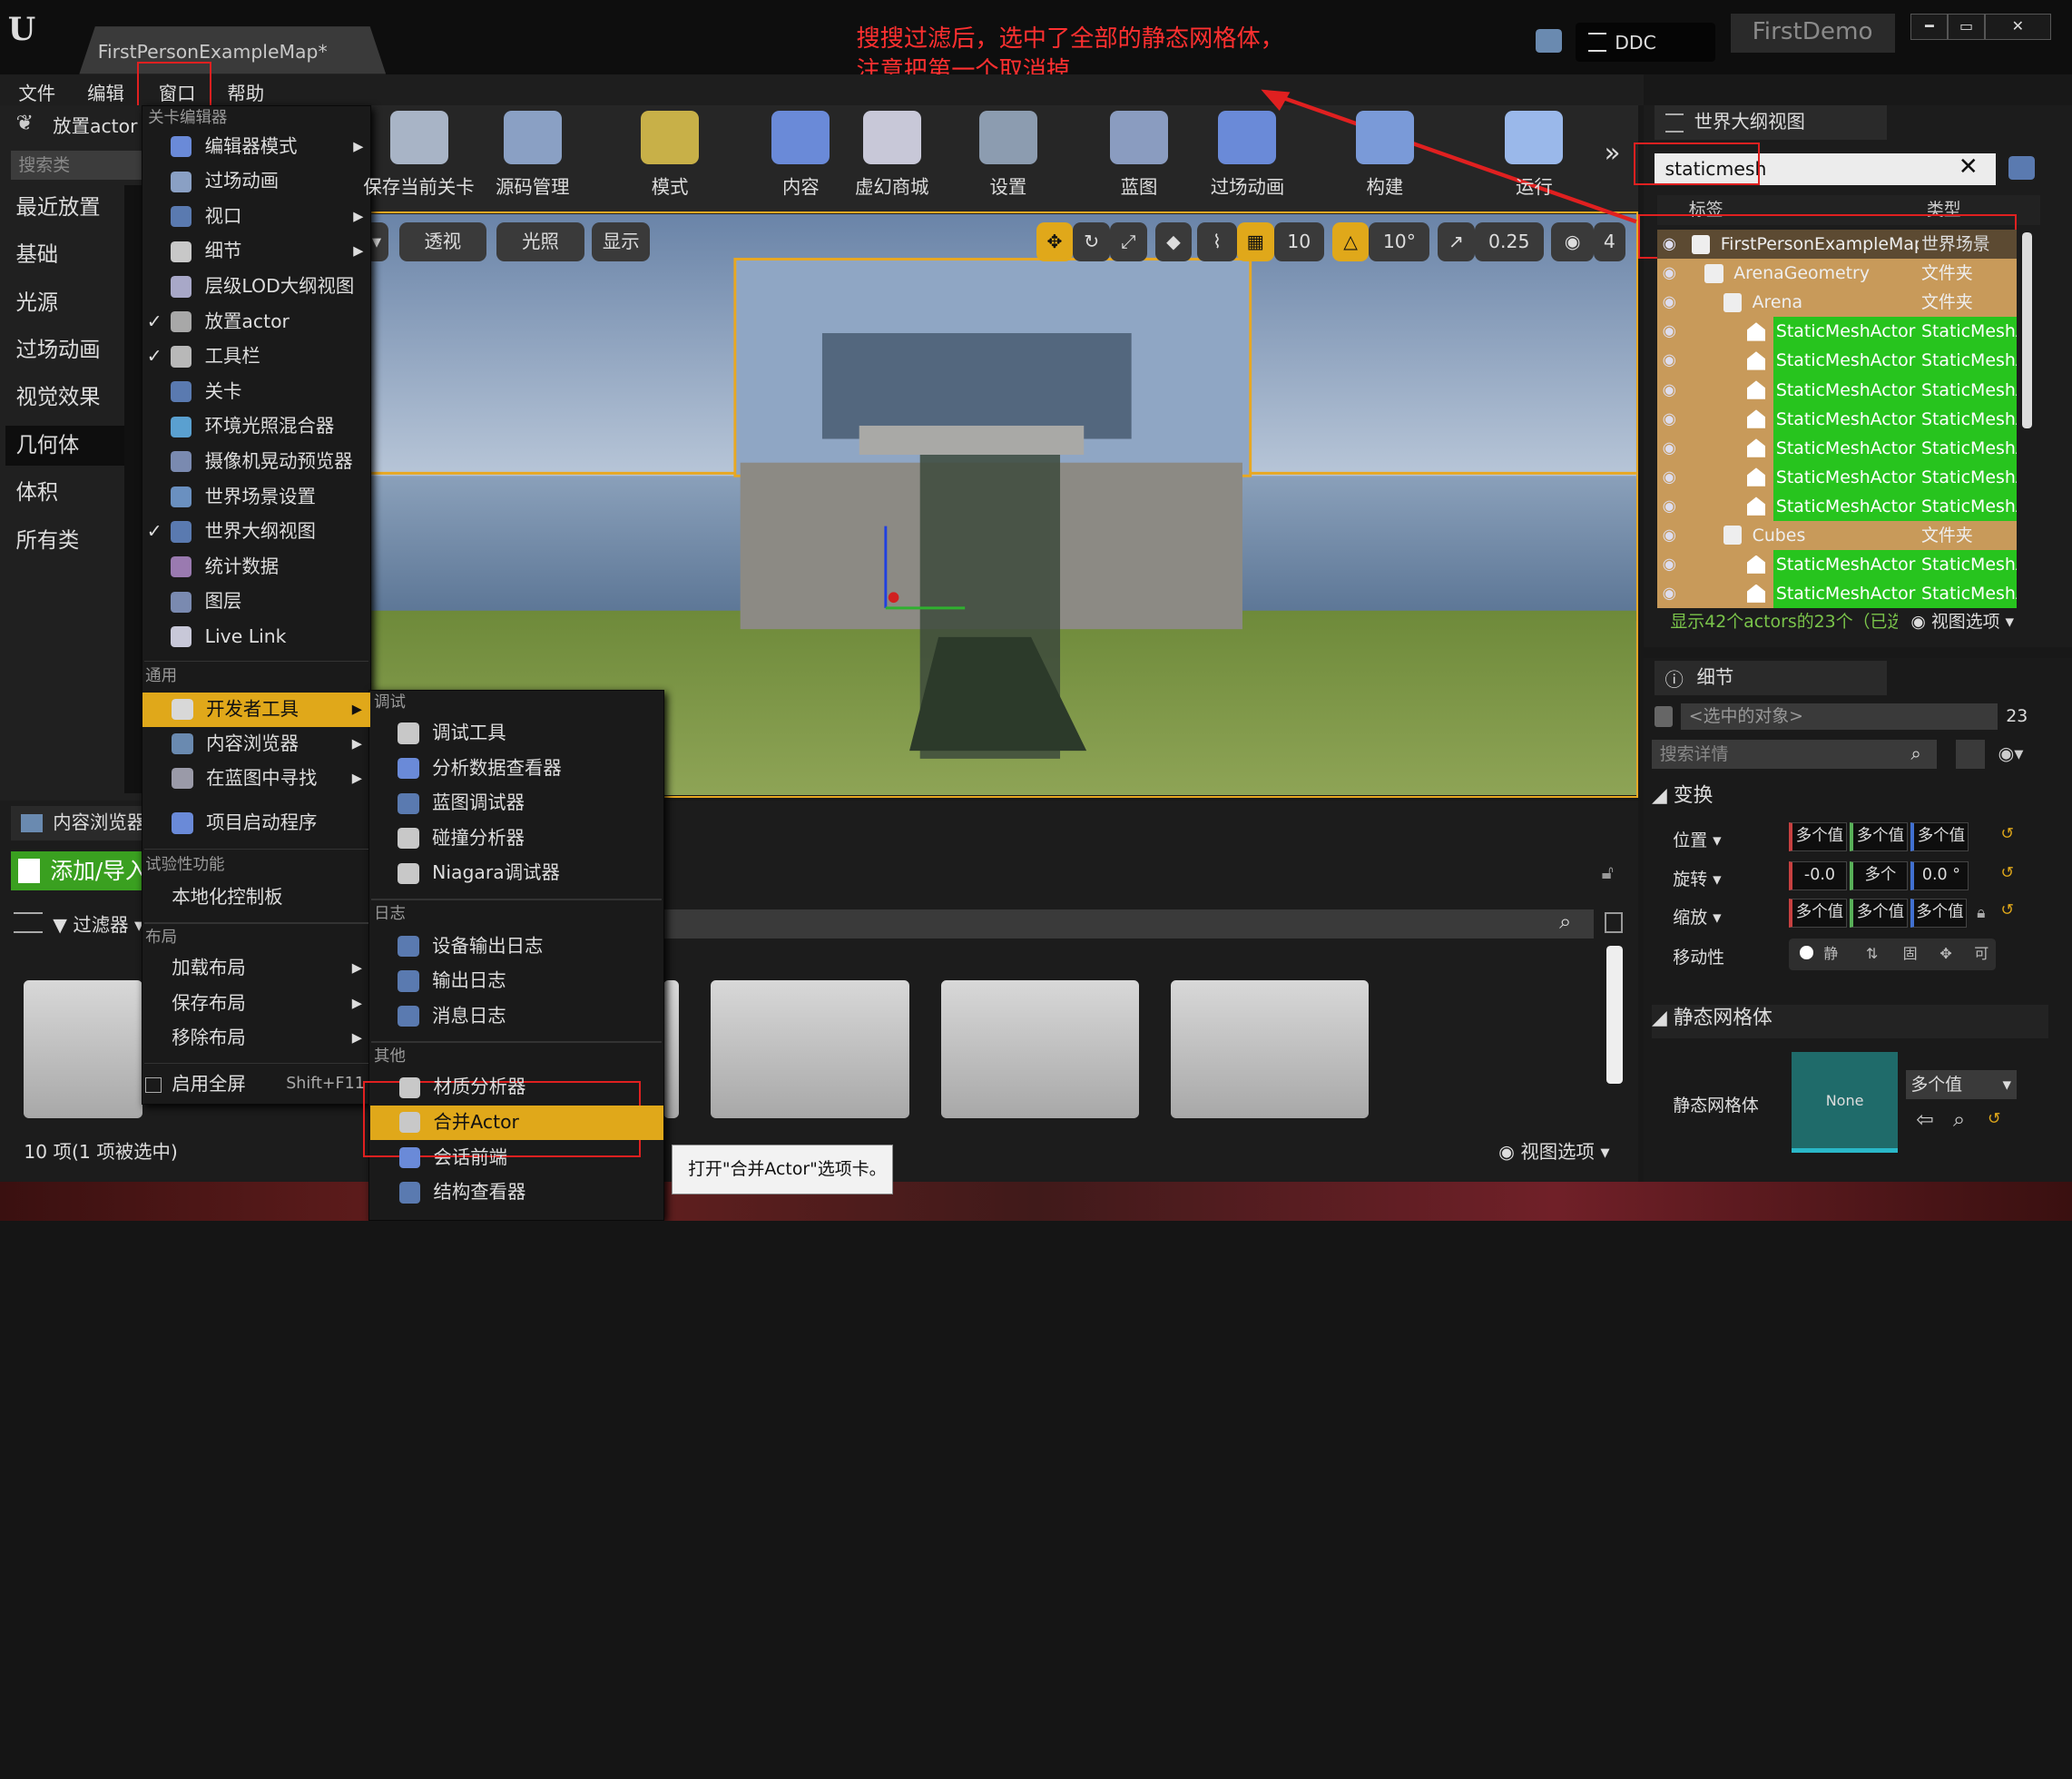 This screenshot has height=1779, width=2072. What do you see at coordinates (1645, 42) in the screenshot?
I see `ddc-button: DDC` at bounding box center [1645, 42].